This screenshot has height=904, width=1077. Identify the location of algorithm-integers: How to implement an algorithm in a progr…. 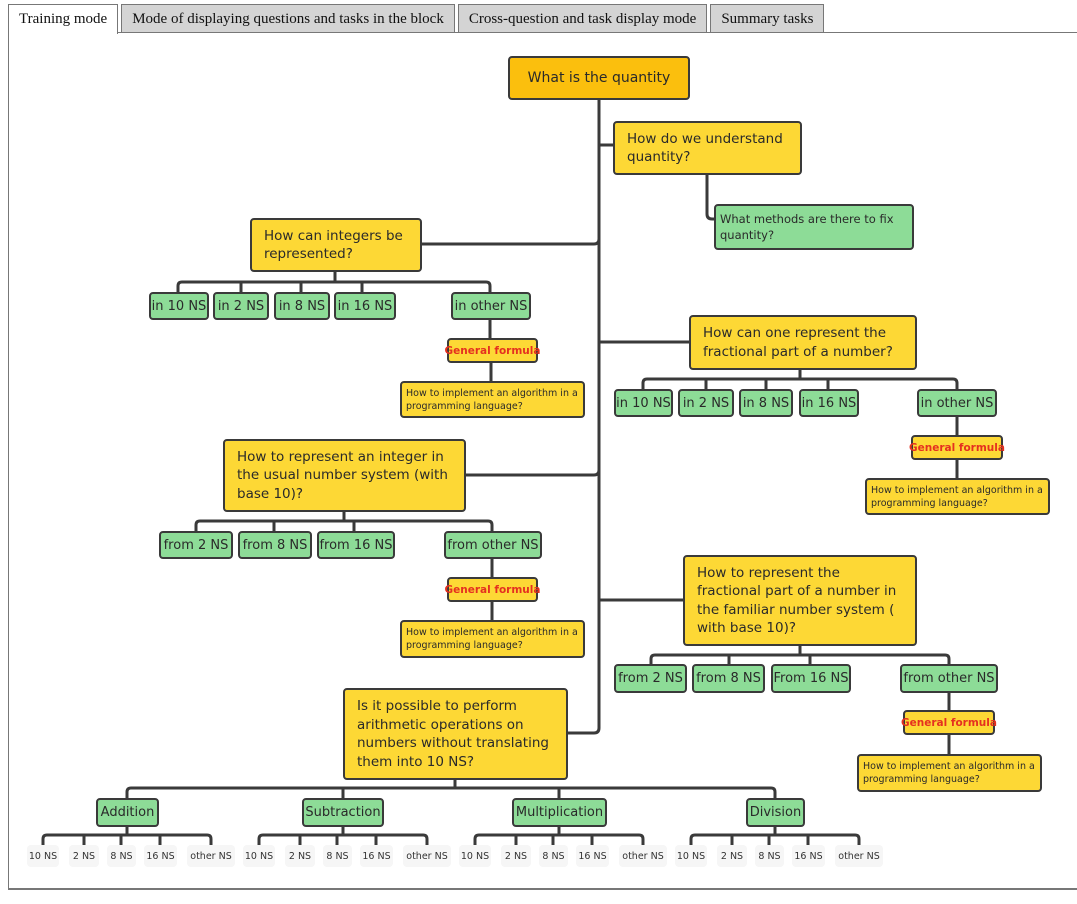
(492, 399).